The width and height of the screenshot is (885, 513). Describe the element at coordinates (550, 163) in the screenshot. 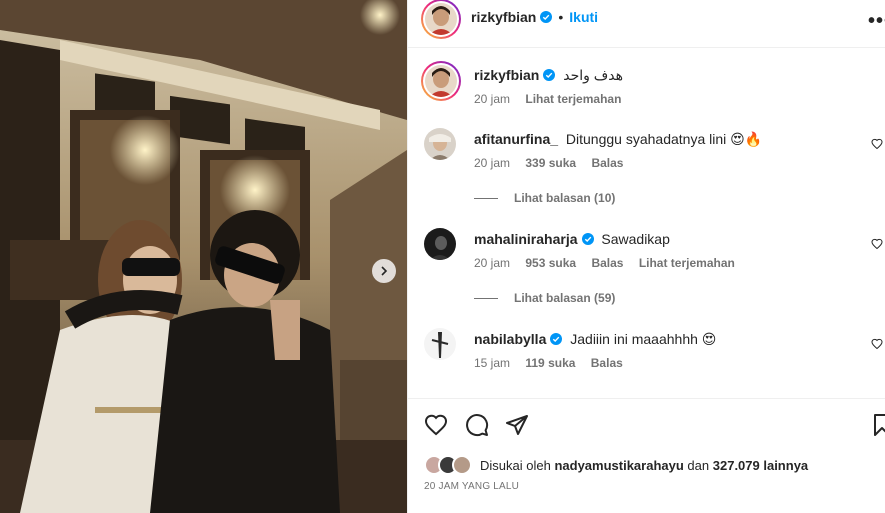

I see `comment-likes: 339 suka` at that location.